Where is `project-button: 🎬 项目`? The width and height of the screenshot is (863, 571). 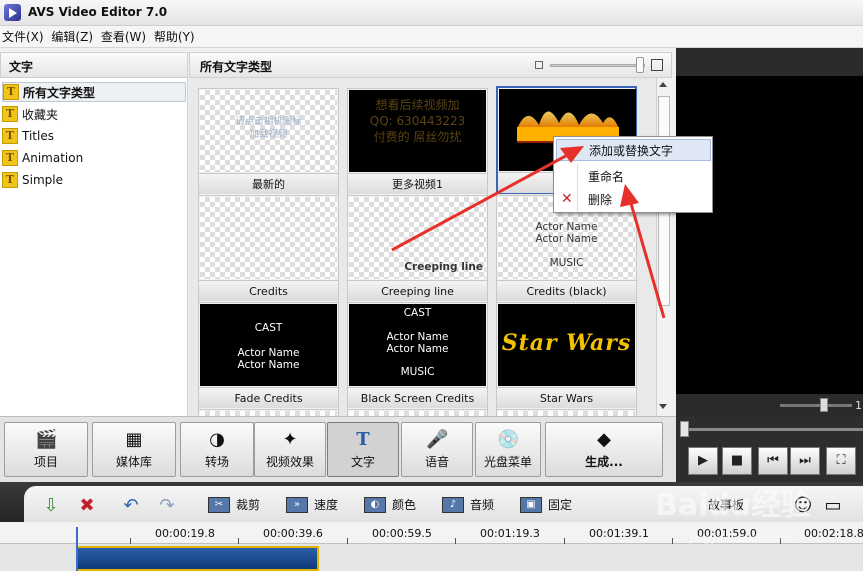 project-button: 🎬 项目 is located at coordinates (46, 449).